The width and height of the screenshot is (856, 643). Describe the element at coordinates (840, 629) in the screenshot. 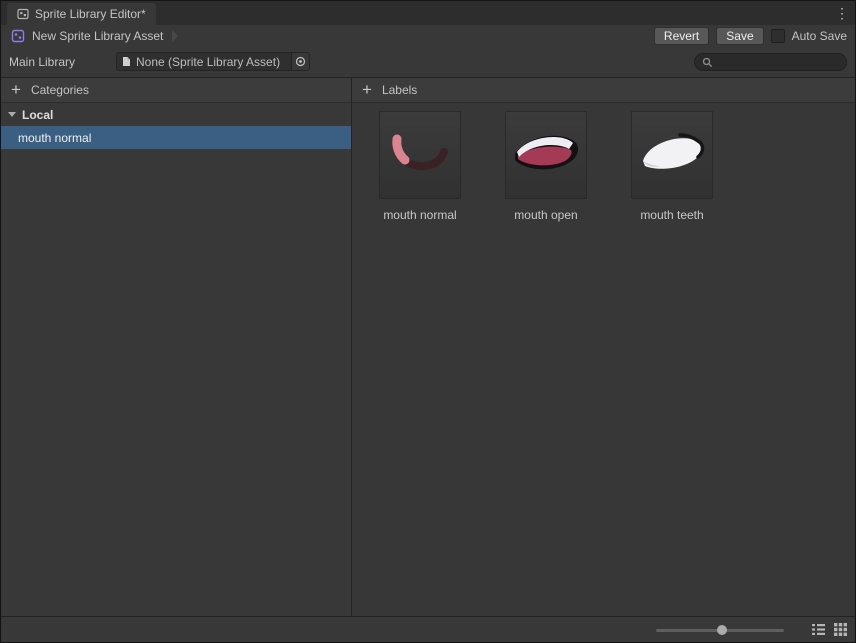

I see `grid-view-icon` at that location.